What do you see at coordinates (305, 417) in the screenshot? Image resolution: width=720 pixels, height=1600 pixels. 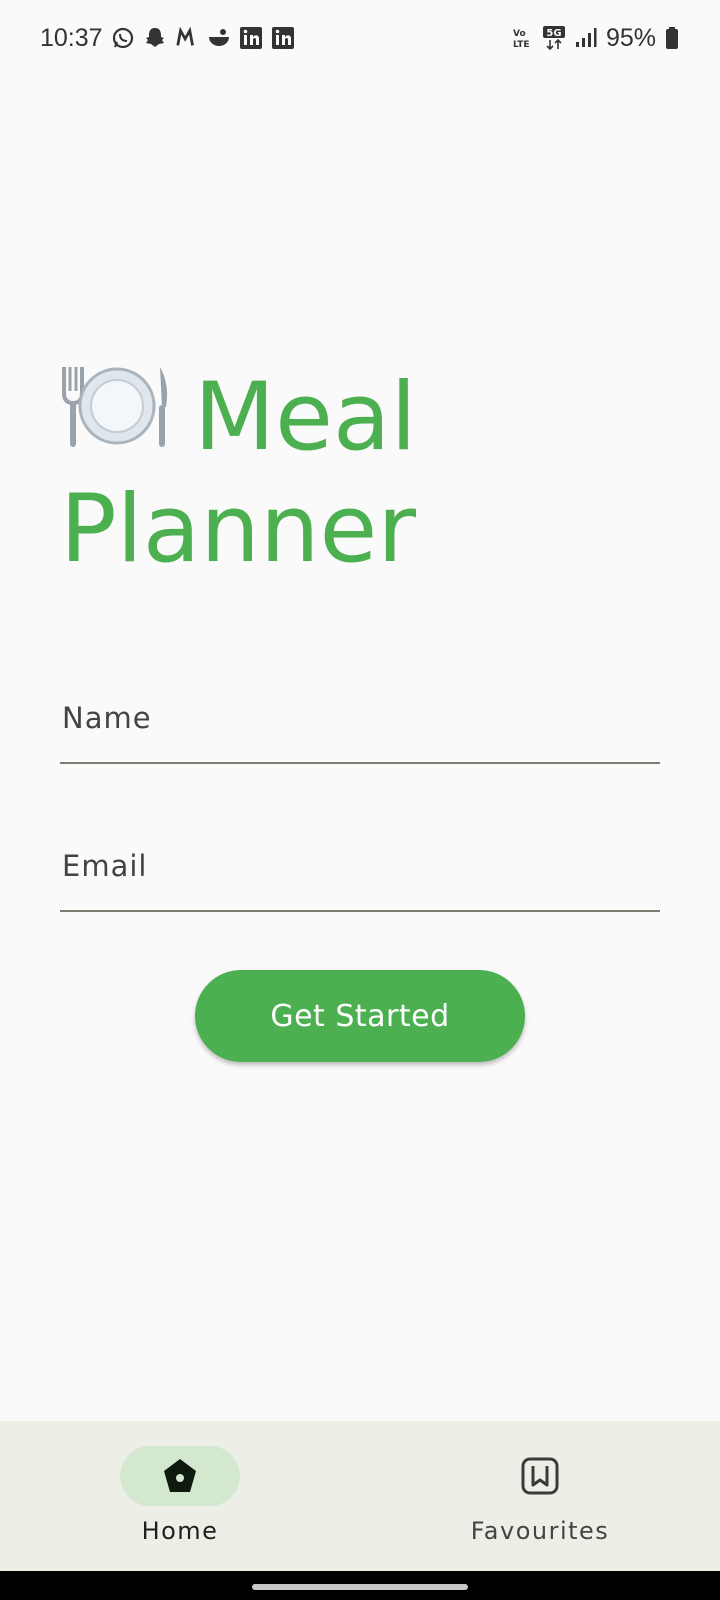 I see `app-title-text-1: Meal` at bounding box center [305, 417].